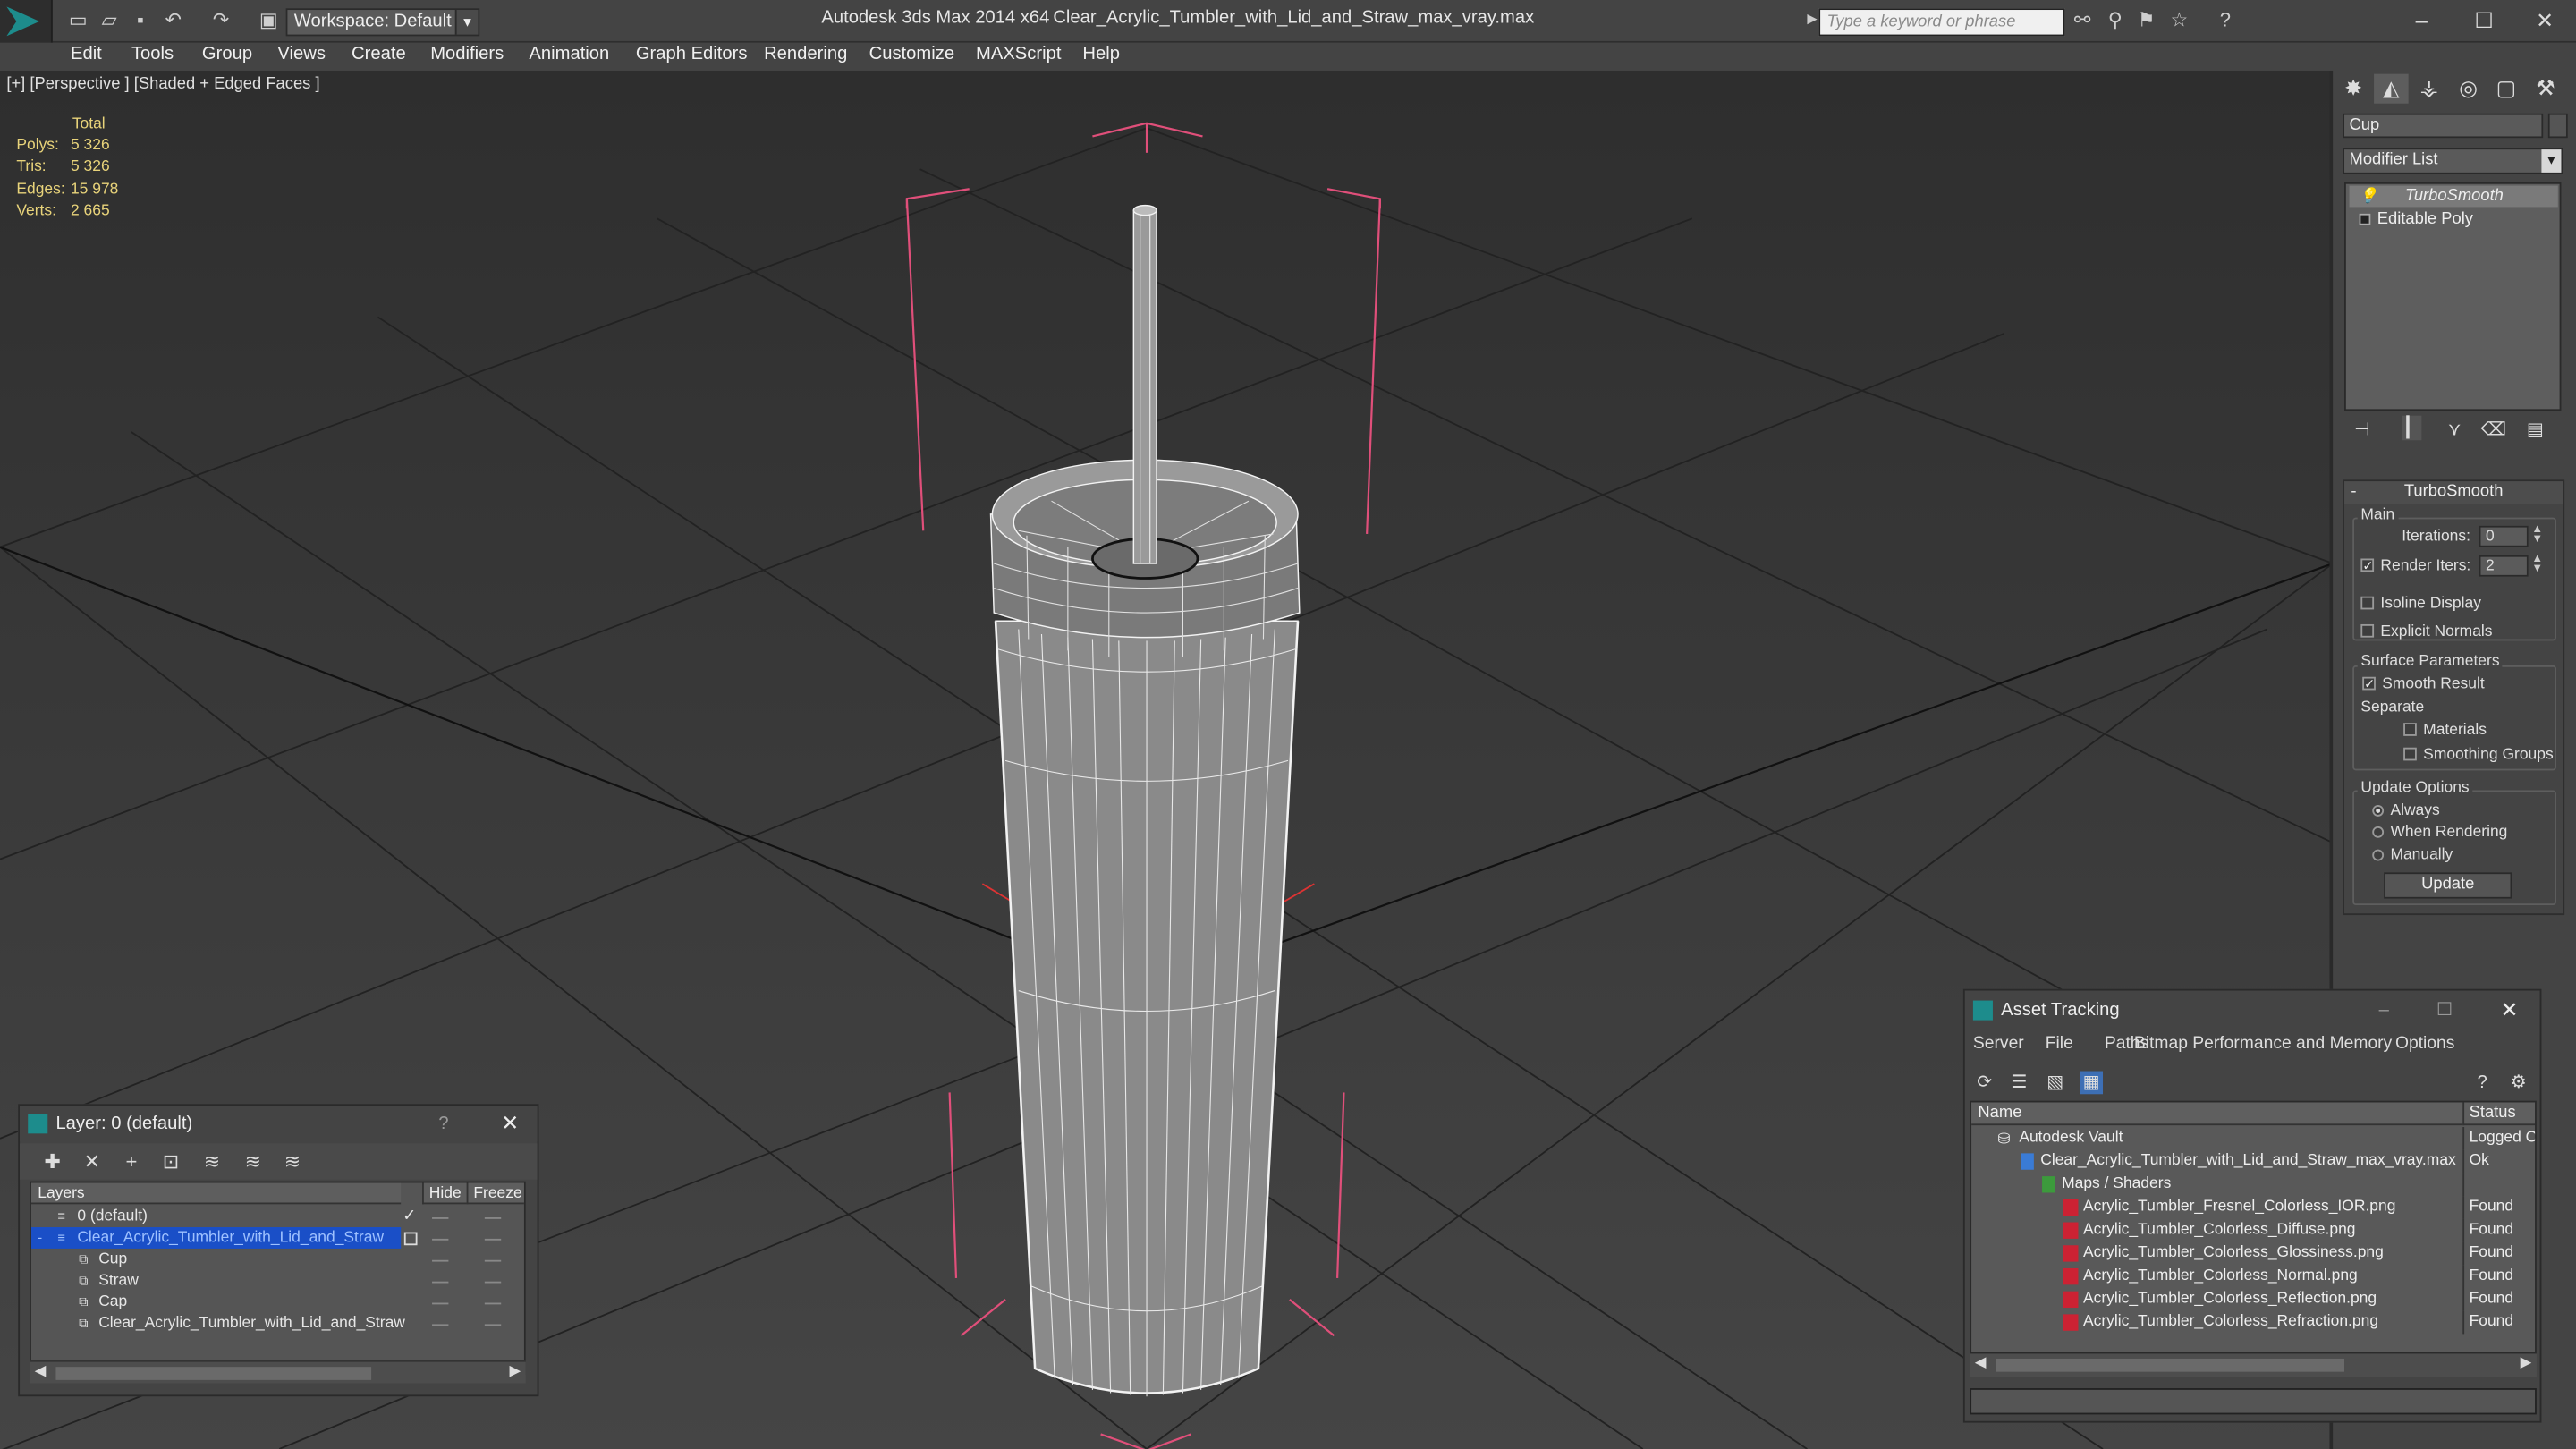 The width and height of the screenshot is (2576, 1449). Describe the element at coordinates (2453, 161) in the screenshot. I see `modifier-list-dropdown: Modifier List ▼` at that location.